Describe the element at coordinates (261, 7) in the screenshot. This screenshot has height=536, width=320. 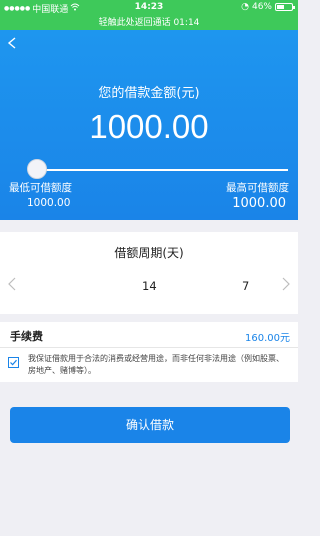
I see `battery-percent: 46%` at that location.